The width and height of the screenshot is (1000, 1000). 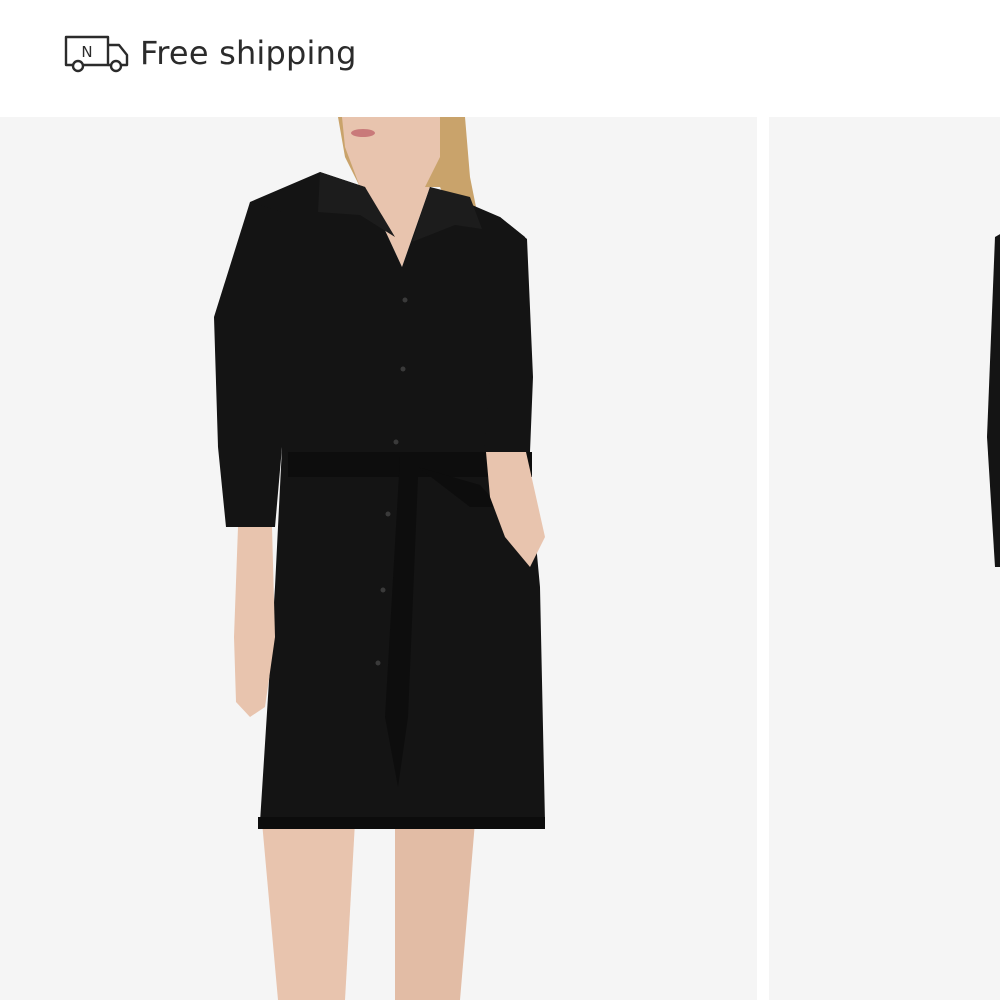 I want to click on truck-badge-letter: N, so click(x=86, y=52).